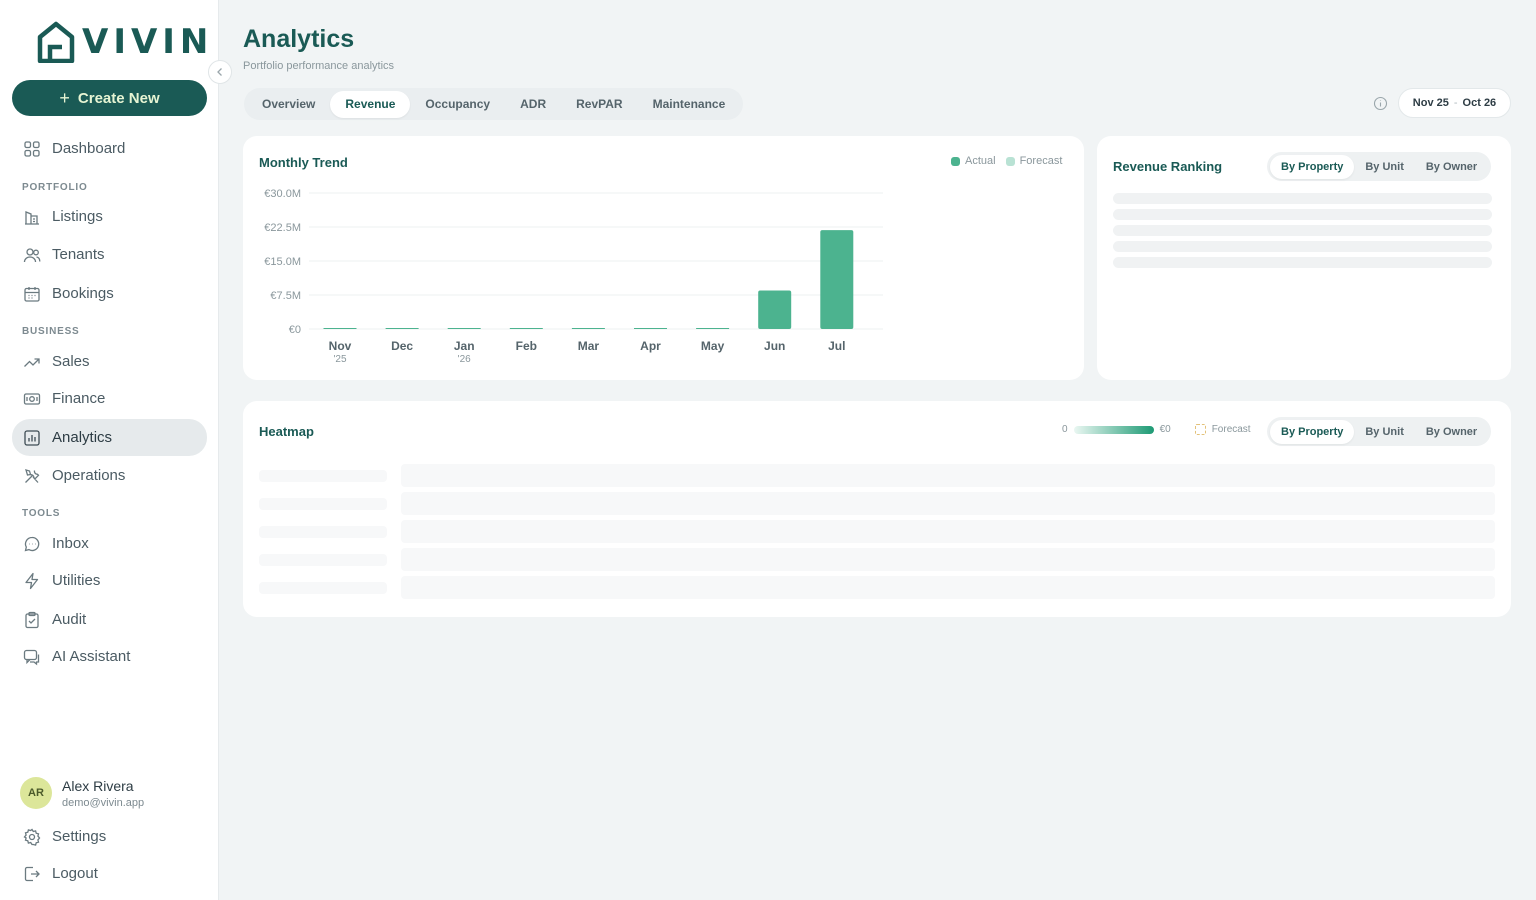  What do you see at coordinates (32, 619) in the screenshot?
I see `clipboard-check-icon` at bounding box center [32, 619].